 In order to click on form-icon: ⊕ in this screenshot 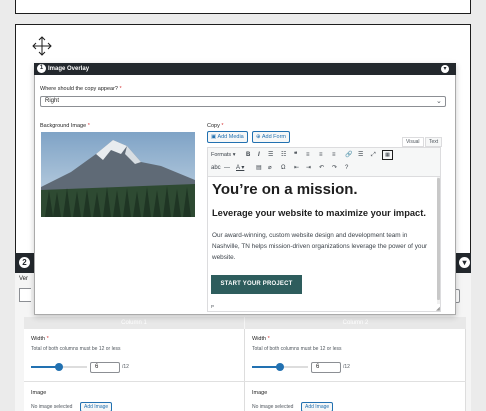, I will do `click(258, 137)`.